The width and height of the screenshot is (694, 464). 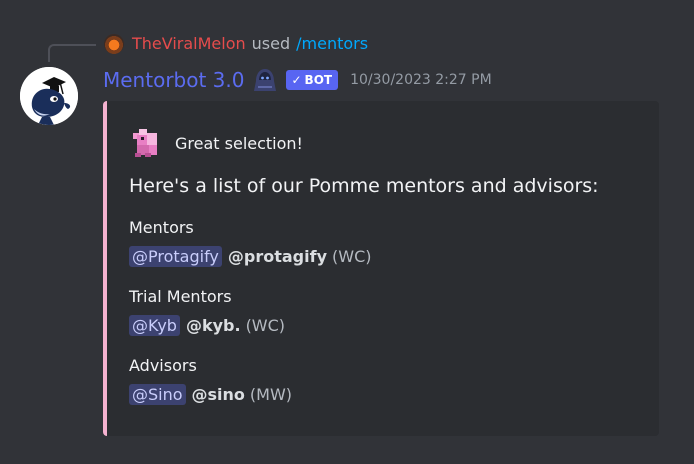 What do you see at coordinates (218, 394) in the screenshot?
I see `user-handle: @sino` at bounding box center [218, 394].